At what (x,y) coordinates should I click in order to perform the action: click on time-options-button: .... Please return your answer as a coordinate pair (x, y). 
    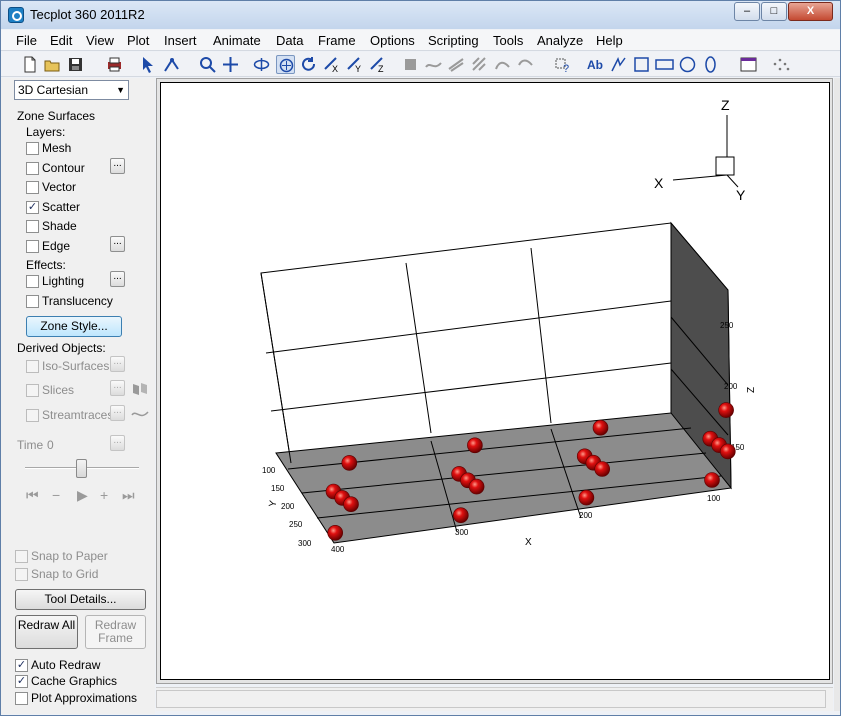
    Looking at the image, I should click on (117, 443).